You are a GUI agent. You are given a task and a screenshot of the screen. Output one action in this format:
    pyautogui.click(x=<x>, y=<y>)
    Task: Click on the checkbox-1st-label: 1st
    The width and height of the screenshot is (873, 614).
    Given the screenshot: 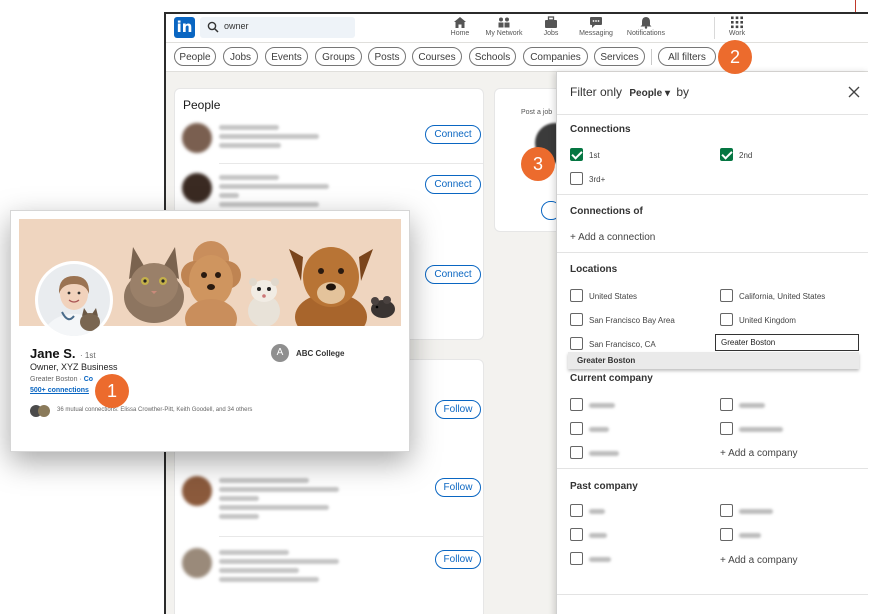 What is the action you would take?
    pyautogui.click(x=594, y=155)
    